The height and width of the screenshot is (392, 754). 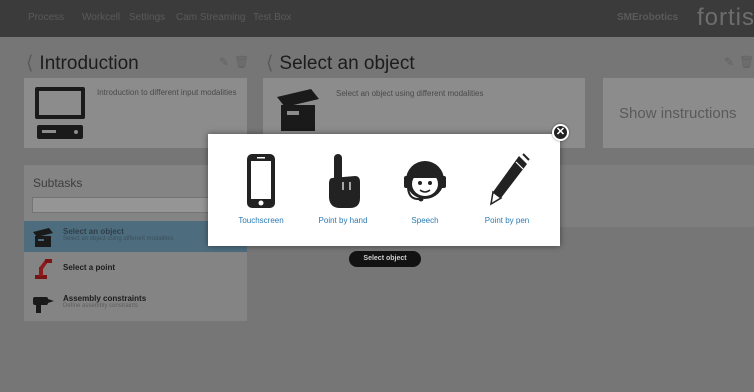 I want to click on nav-item-workcell: Workcell, so click(x=101, y=17).